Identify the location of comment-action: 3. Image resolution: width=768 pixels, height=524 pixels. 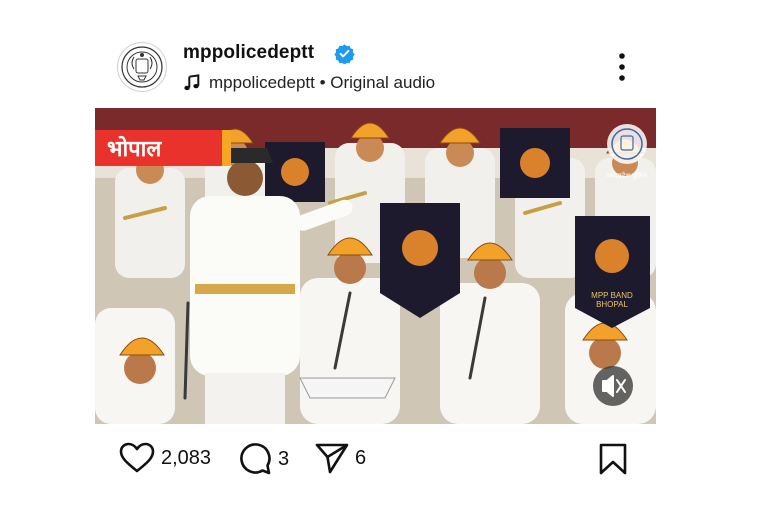
(263, 459).